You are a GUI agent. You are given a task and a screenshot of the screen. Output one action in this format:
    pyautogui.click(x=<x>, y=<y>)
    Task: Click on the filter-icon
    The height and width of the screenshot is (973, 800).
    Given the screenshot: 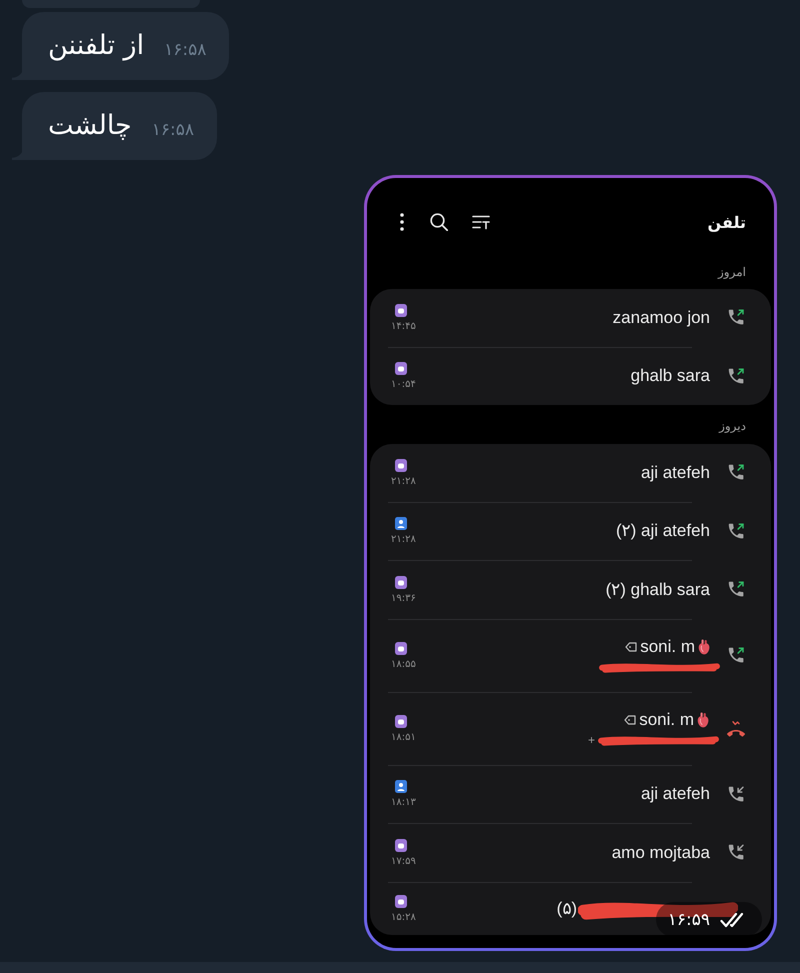 What is the action you would take?
    pyautogui.click(x=481, y=222)
    